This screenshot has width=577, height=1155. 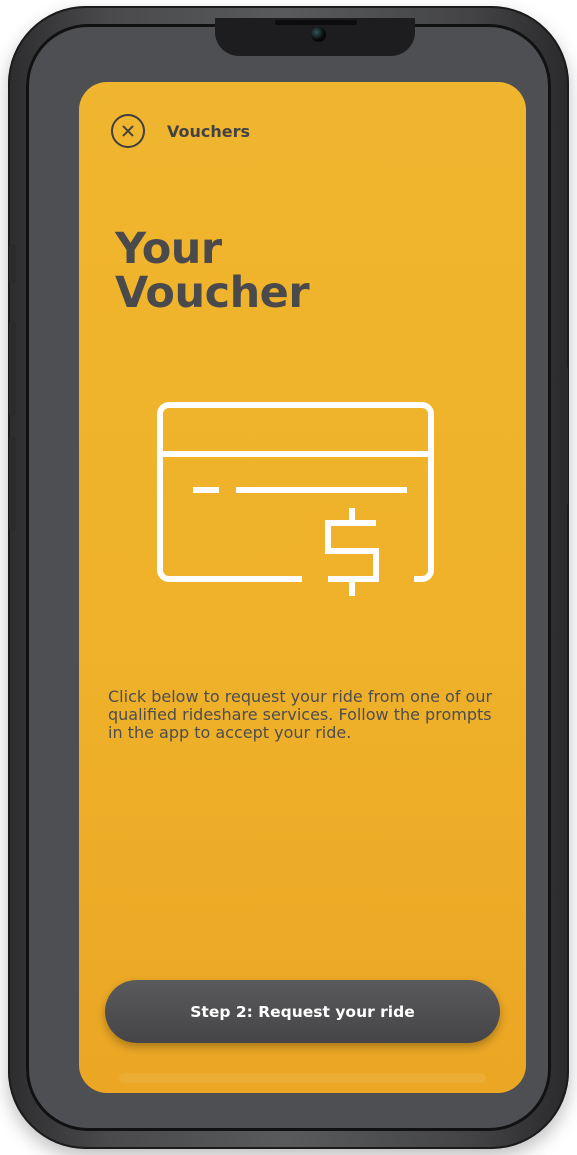 I want to click on header: Vouchers, so click(x=180, y=131).